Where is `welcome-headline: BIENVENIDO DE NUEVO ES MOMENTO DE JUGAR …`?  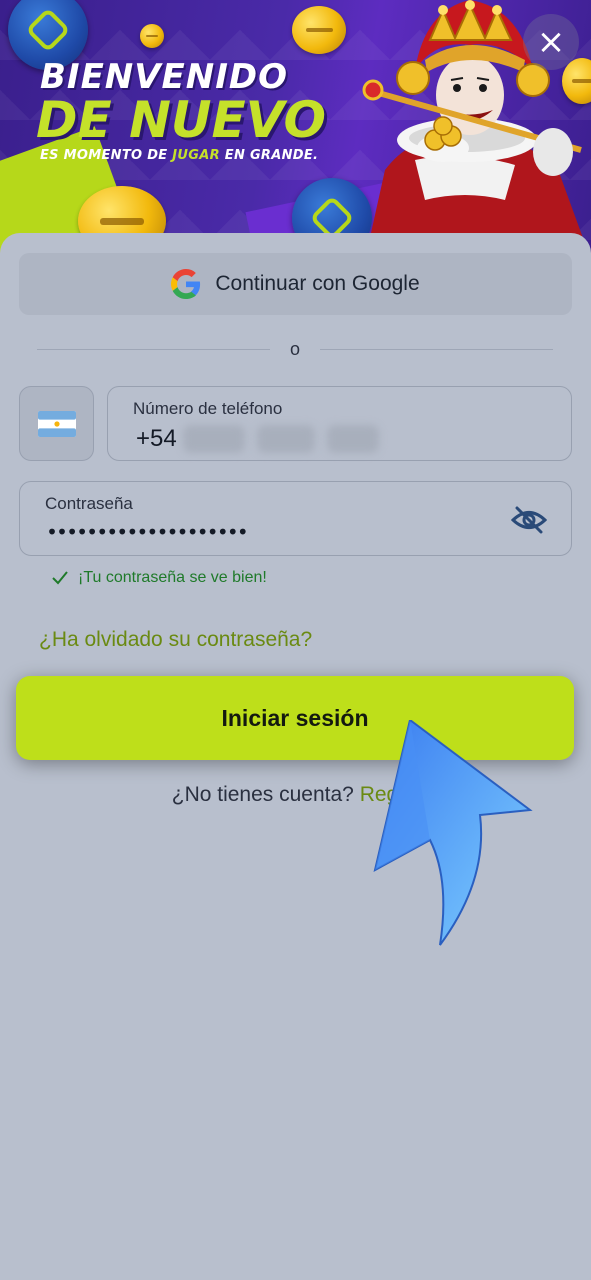 welcome-headline: BIENVENIDO DE NUEVO ES MOMENTO DE JUGAR … is located at coordinates (181, 110).